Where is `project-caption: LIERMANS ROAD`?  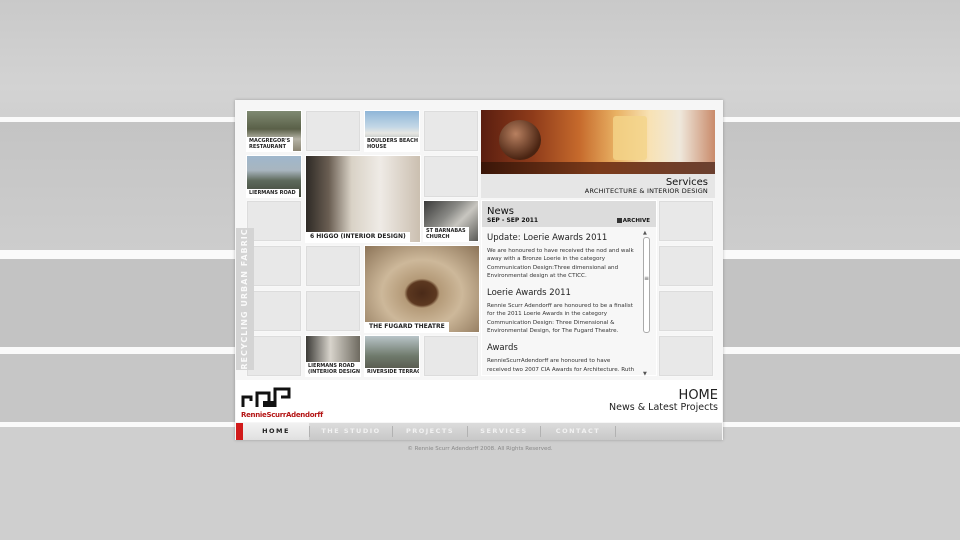
project-caption: LIERMANS ROAD is located at coordinates (273, 193).